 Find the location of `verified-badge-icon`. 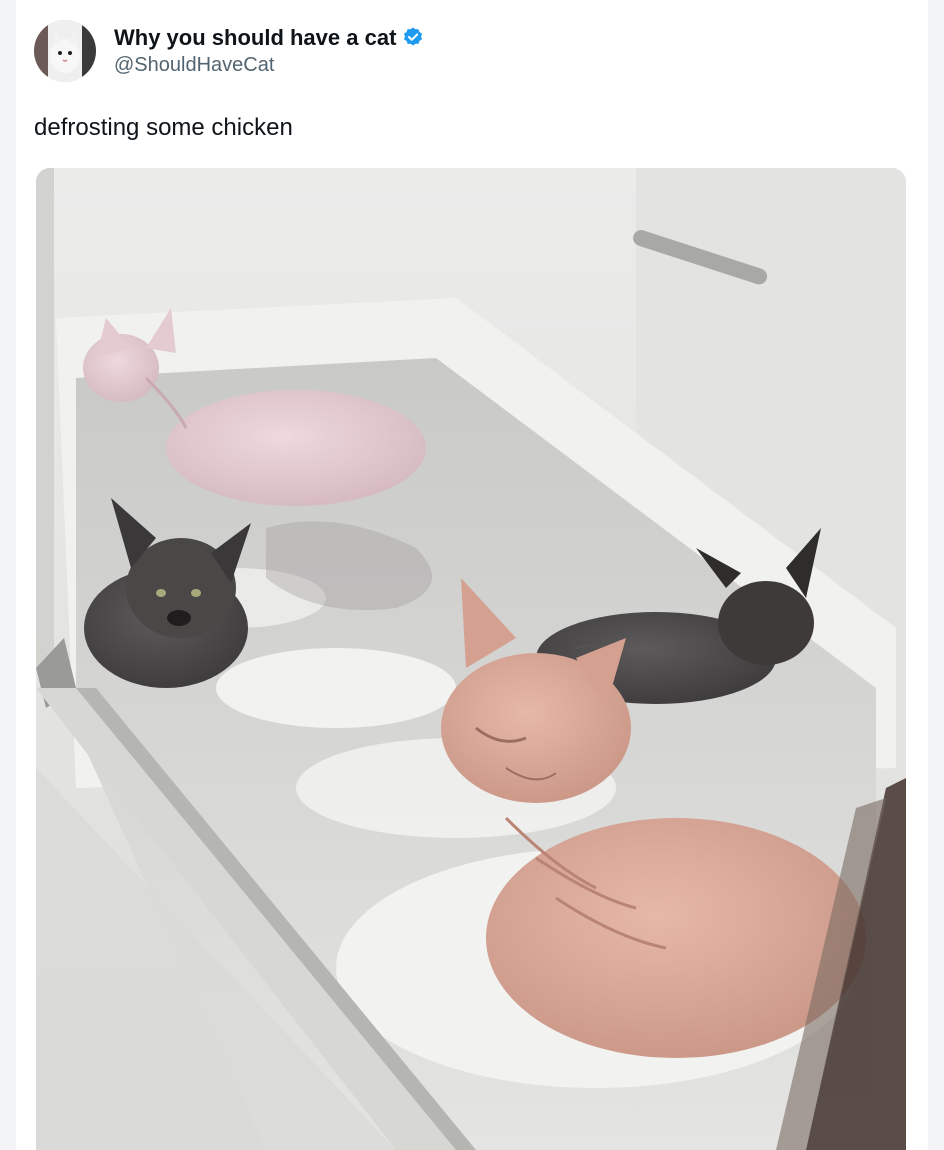

verified-badge-icon is located at coordinates (413, 37).